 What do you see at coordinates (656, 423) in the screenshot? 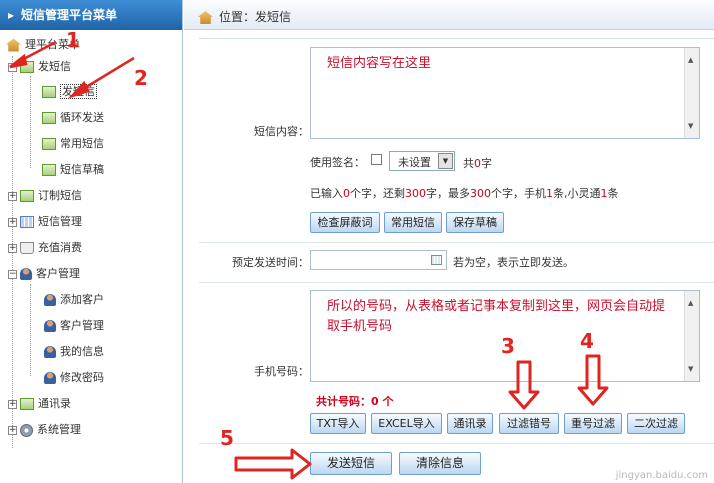
I see `second-filter-button: 二次过滤` at bounding box center [656, 423].